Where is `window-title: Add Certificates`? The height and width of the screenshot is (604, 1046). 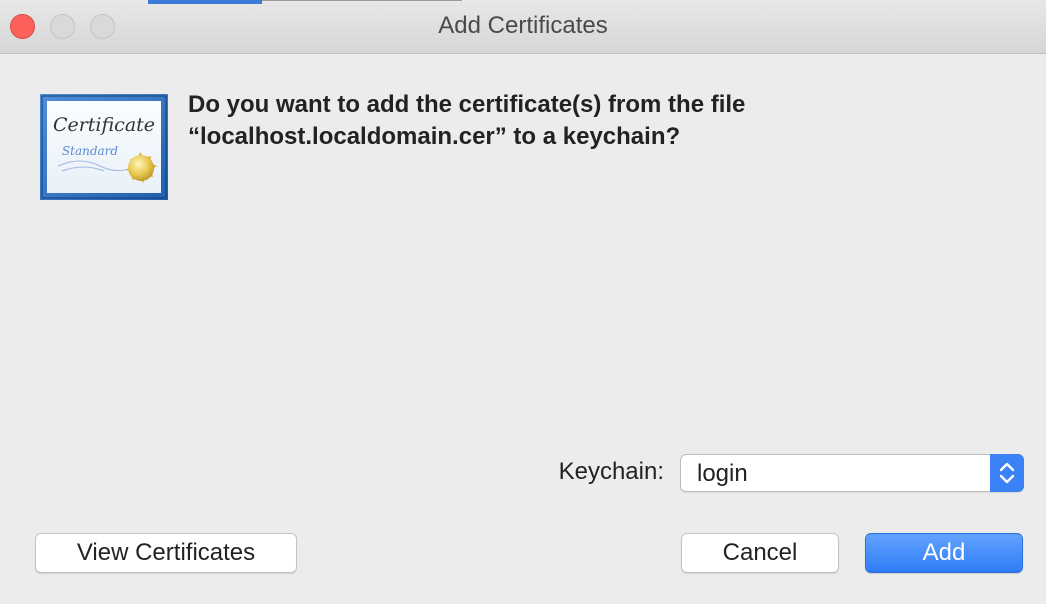
window-title: Add Certificates is located at coordinates (523, 25).